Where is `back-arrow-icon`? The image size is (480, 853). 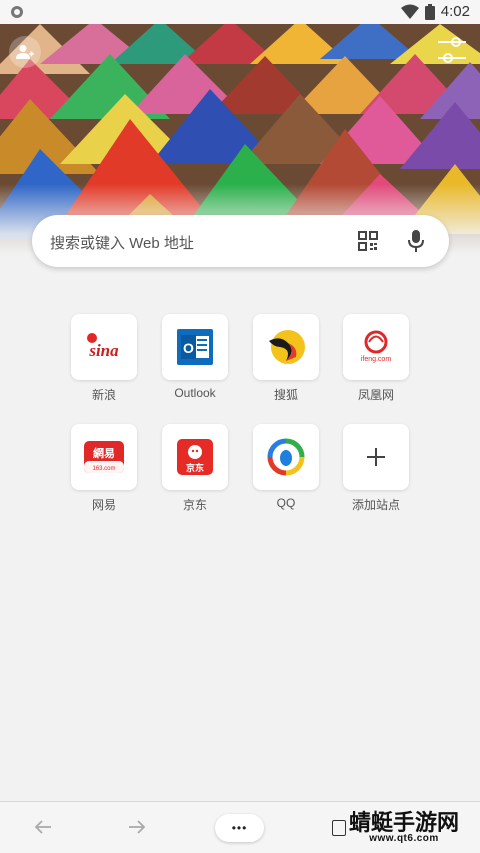
back-arrow-icon is located at coordinates (43, 827).